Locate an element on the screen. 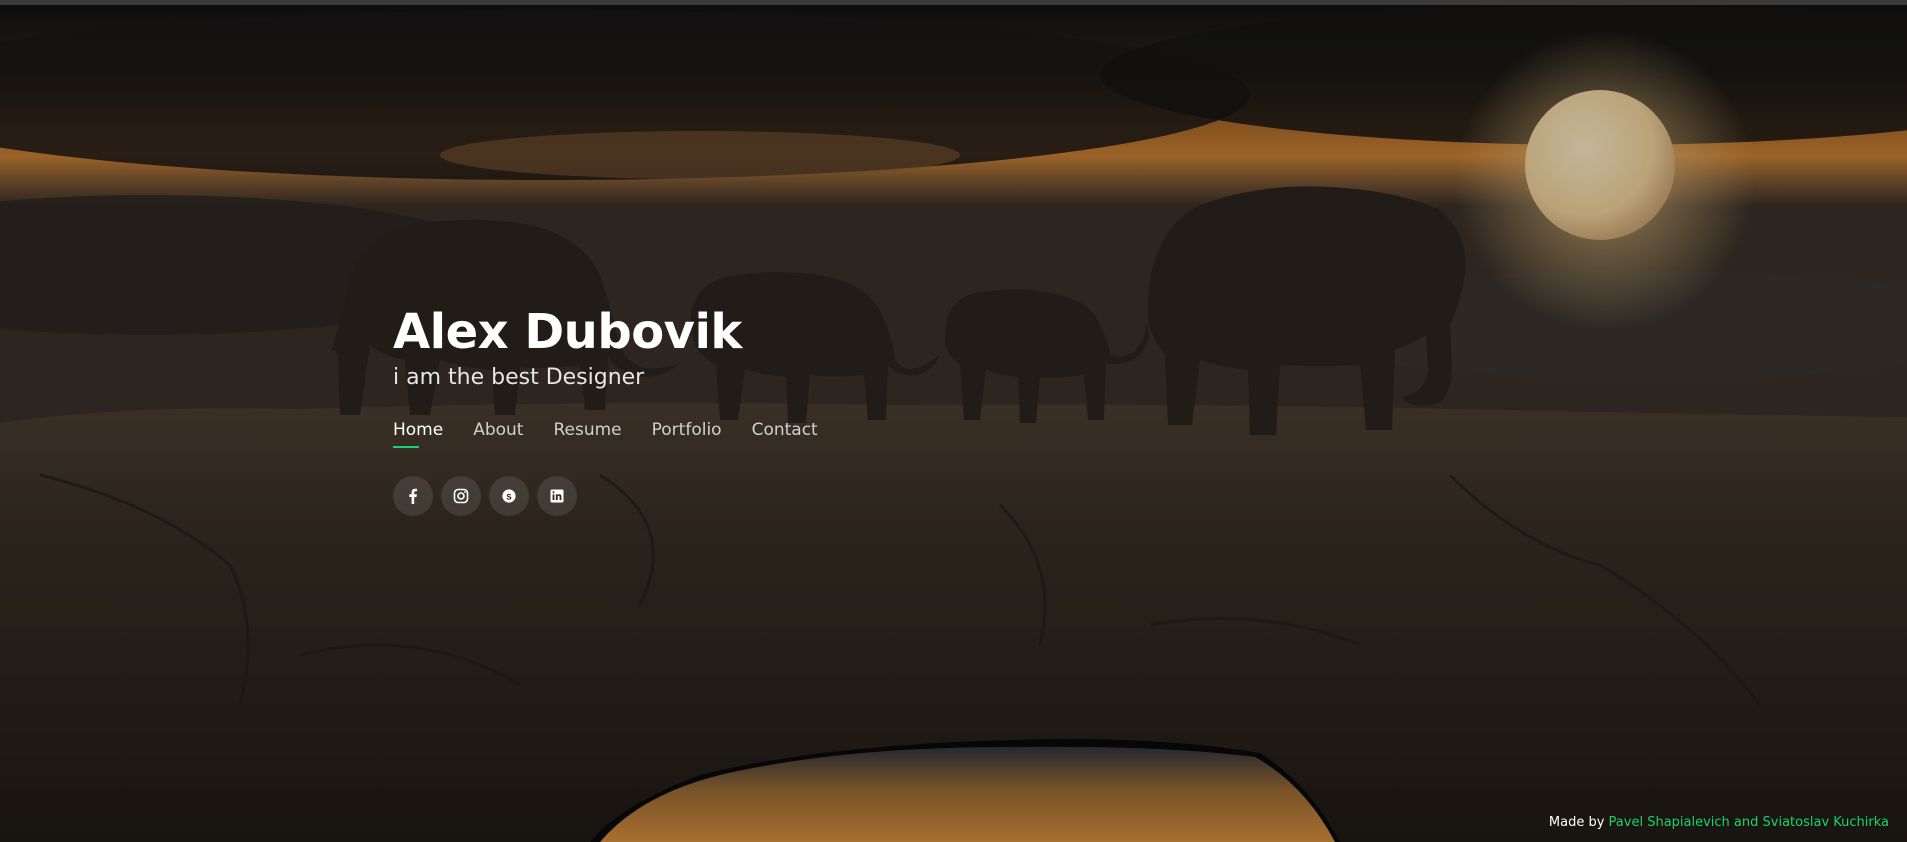  nav-about: About is located at coordinates (498, 434).